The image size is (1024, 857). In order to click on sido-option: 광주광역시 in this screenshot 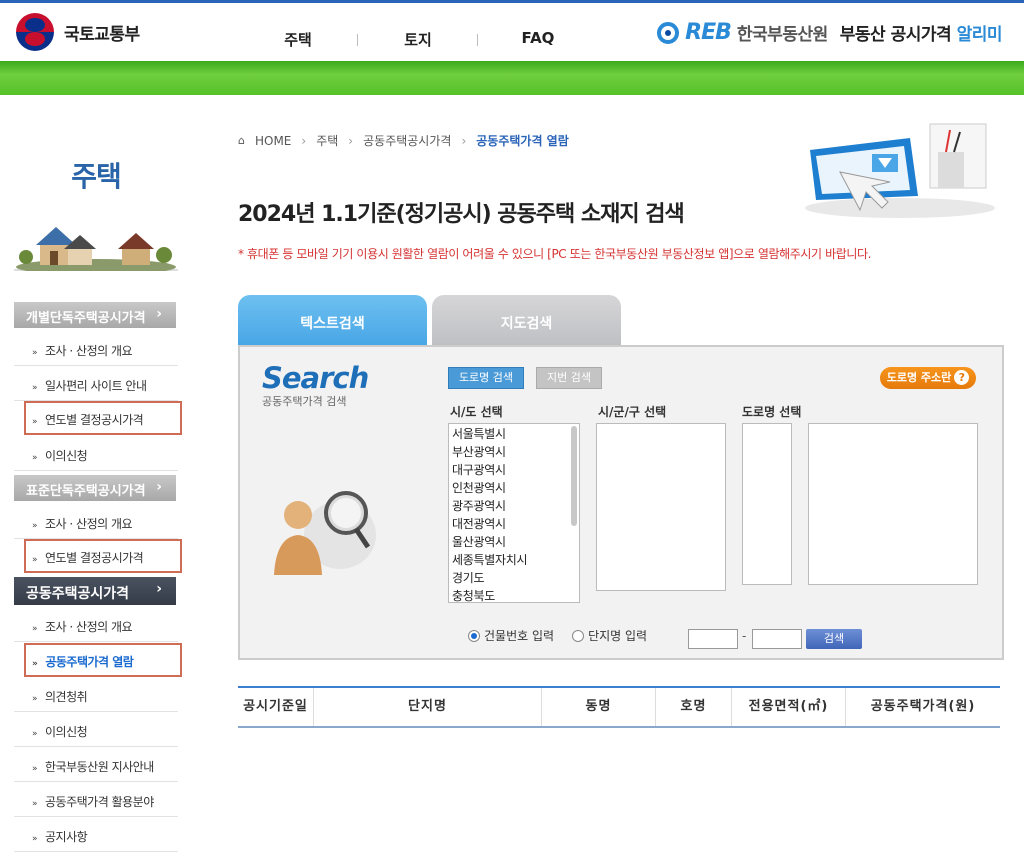, I will do `click(515, 506)`.